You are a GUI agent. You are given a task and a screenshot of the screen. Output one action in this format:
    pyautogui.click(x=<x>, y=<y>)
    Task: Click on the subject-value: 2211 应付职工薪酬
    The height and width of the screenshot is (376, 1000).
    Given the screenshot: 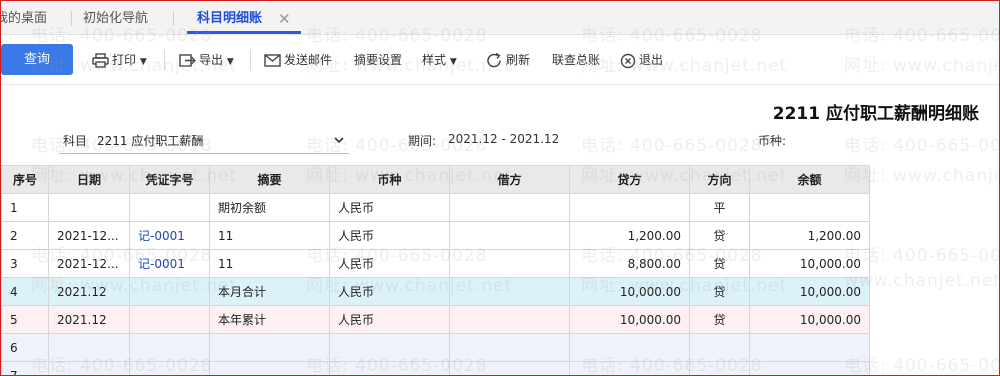 What is the action you would take?
    pyautogui.click(x=150, y=141)
    